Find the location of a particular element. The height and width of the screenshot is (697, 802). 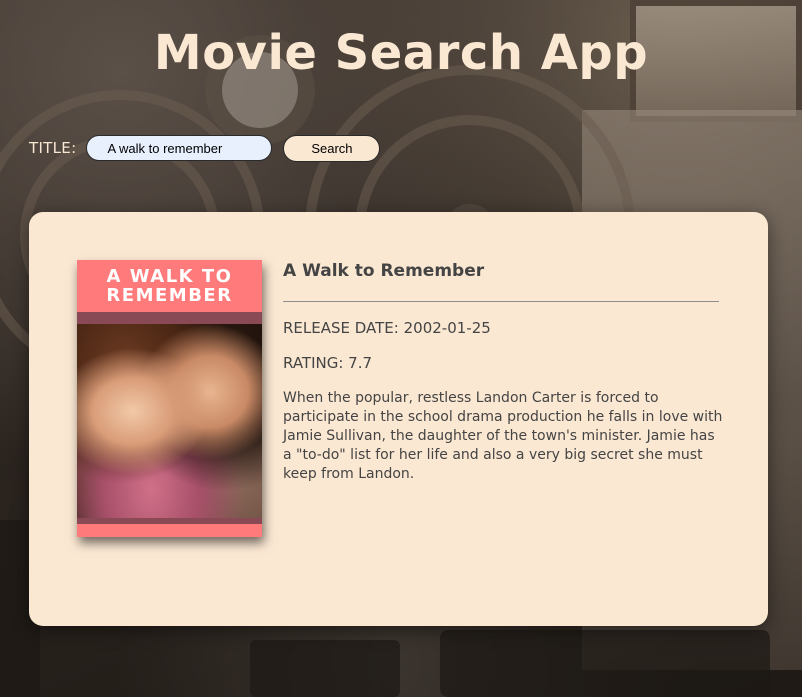

title-divider is located at coordinates (501, 301).